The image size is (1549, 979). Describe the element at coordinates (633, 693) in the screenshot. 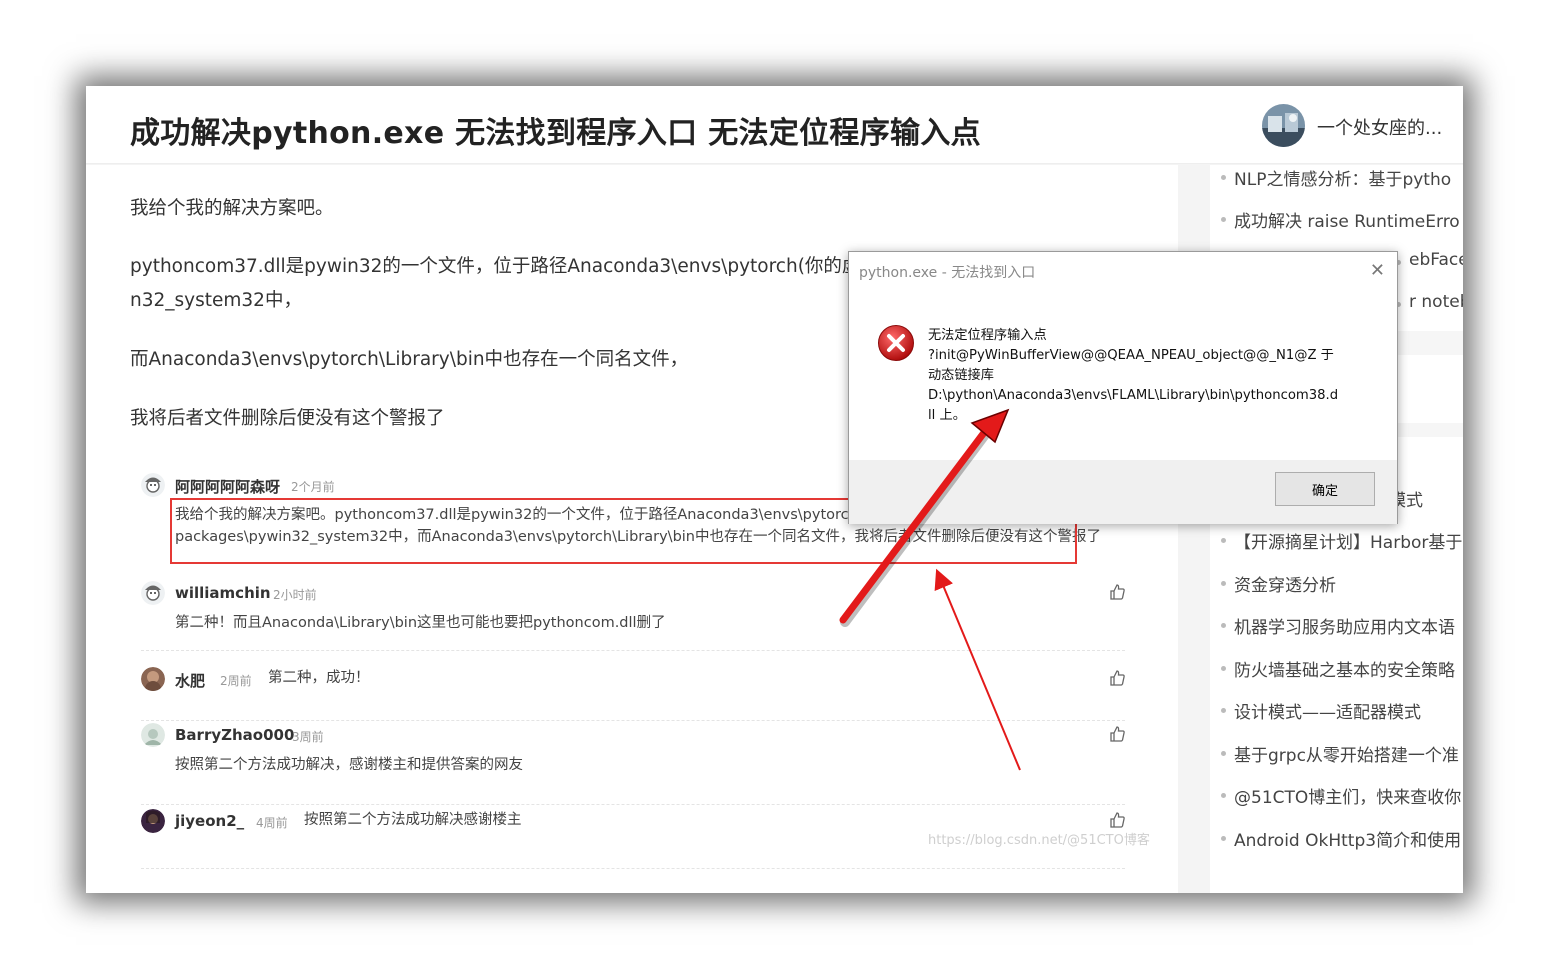

I see `comment-item: 水肥 2周前 第二种，成功！` at that location.